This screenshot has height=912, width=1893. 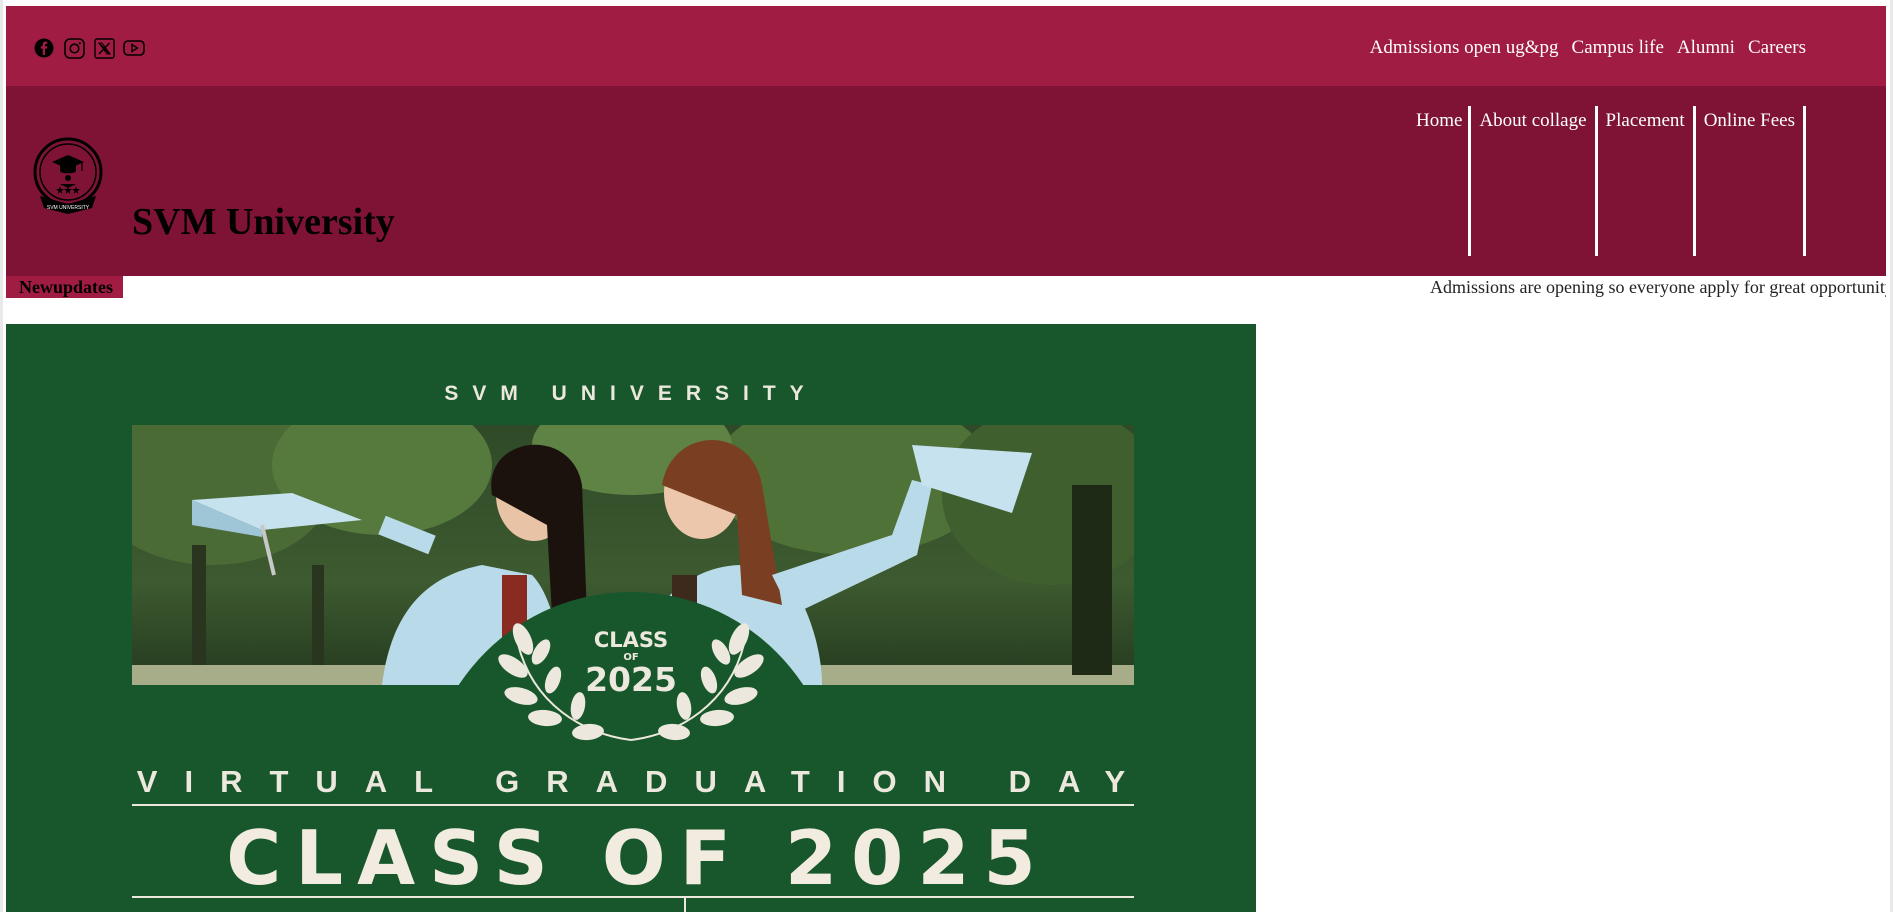 What do you see at coordinates (64, 287) in the screenshot?
I see `new-updates-label: Newupdates` at bounding box center [64, 287].